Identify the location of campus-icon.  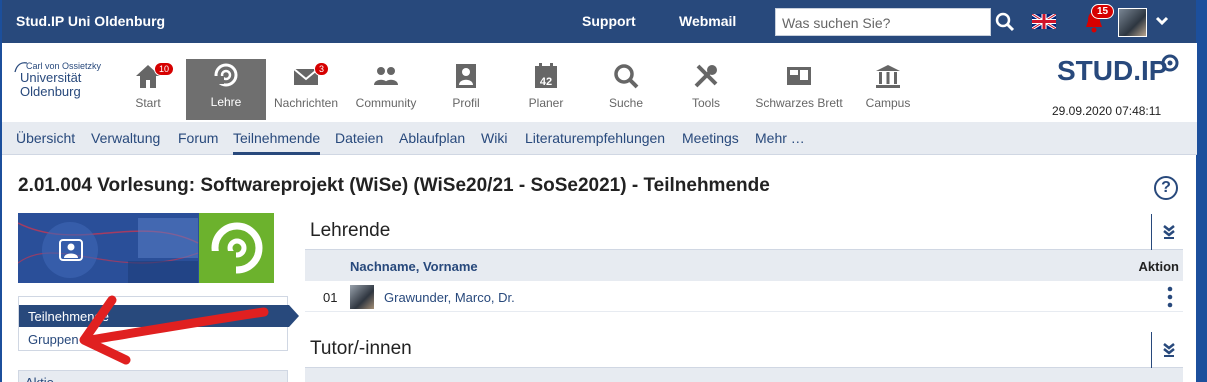
(888, 76).